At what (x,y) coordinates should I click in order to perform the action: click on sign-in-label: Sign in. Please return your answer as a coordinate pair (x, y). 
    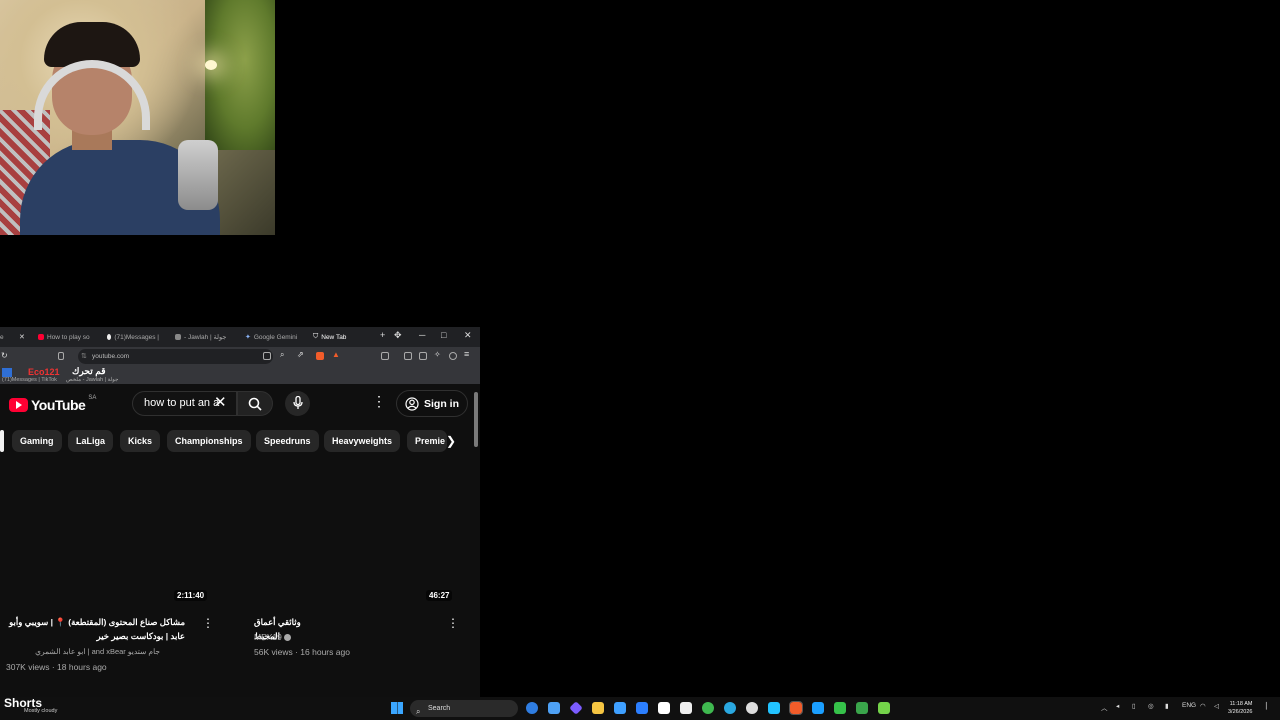
    Looking at the image, I should click on (441, 403).